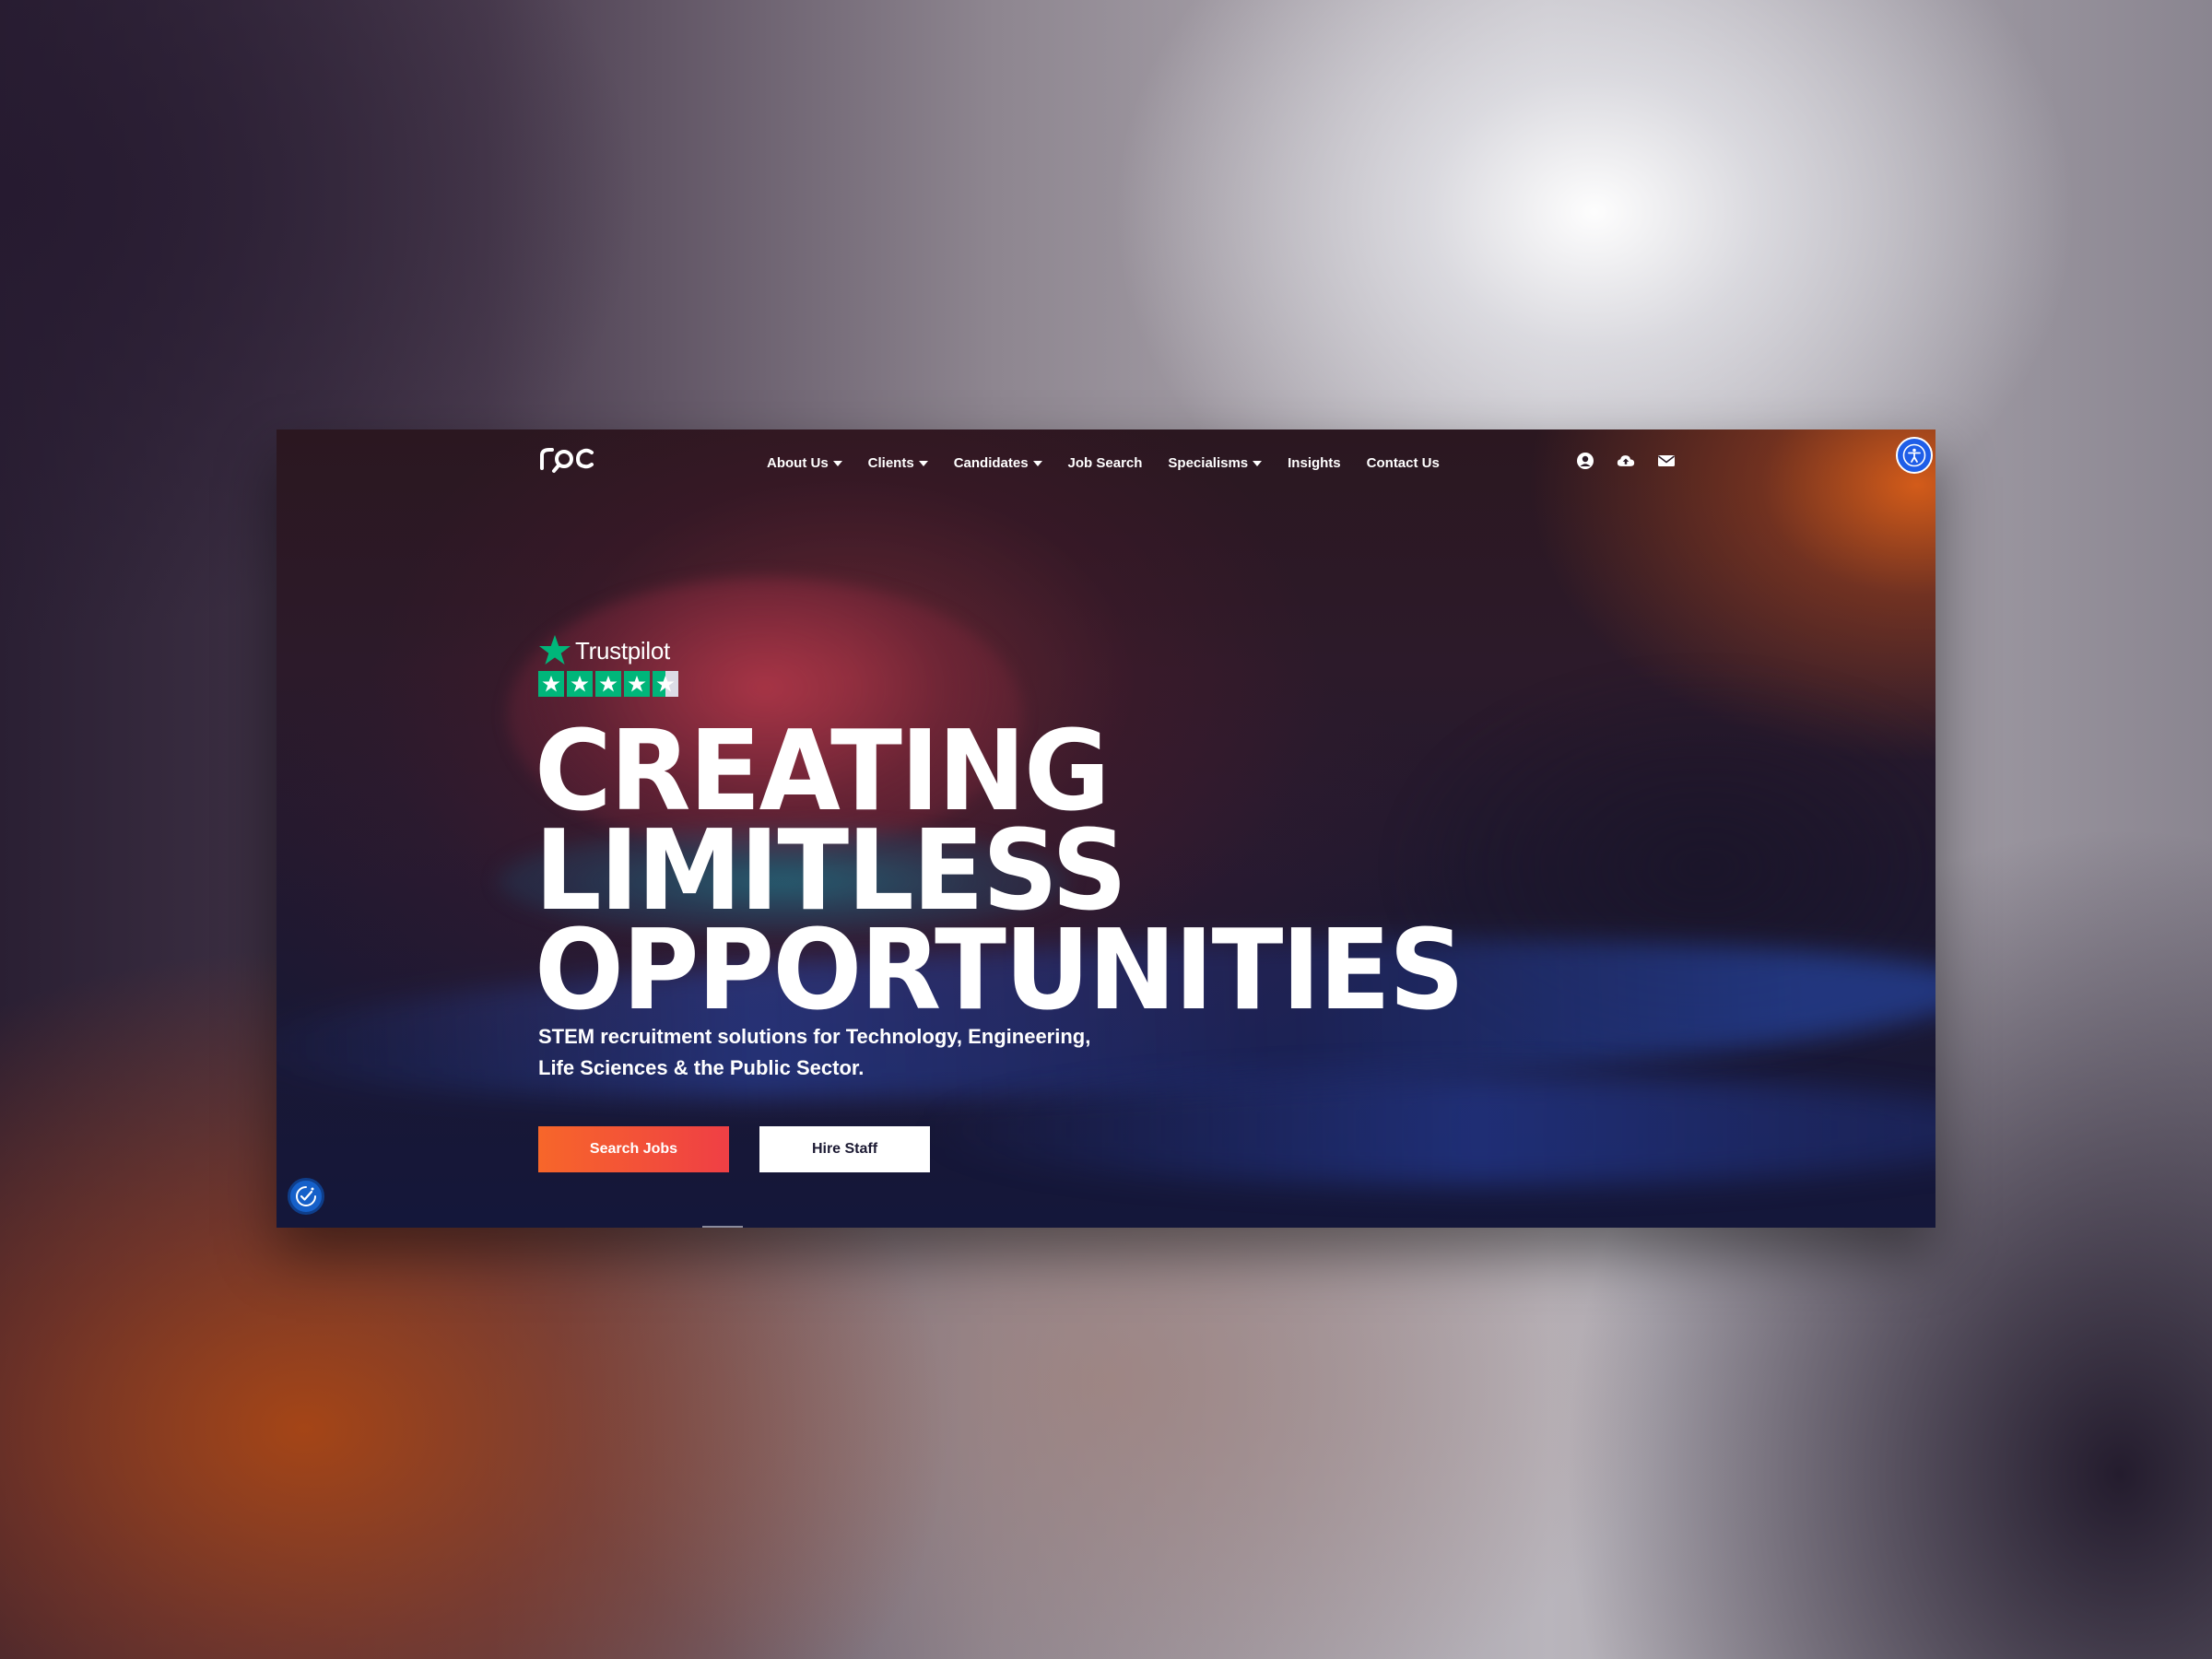  I want to click on nav-contact-us: Contact Us, so click(1403, 463).